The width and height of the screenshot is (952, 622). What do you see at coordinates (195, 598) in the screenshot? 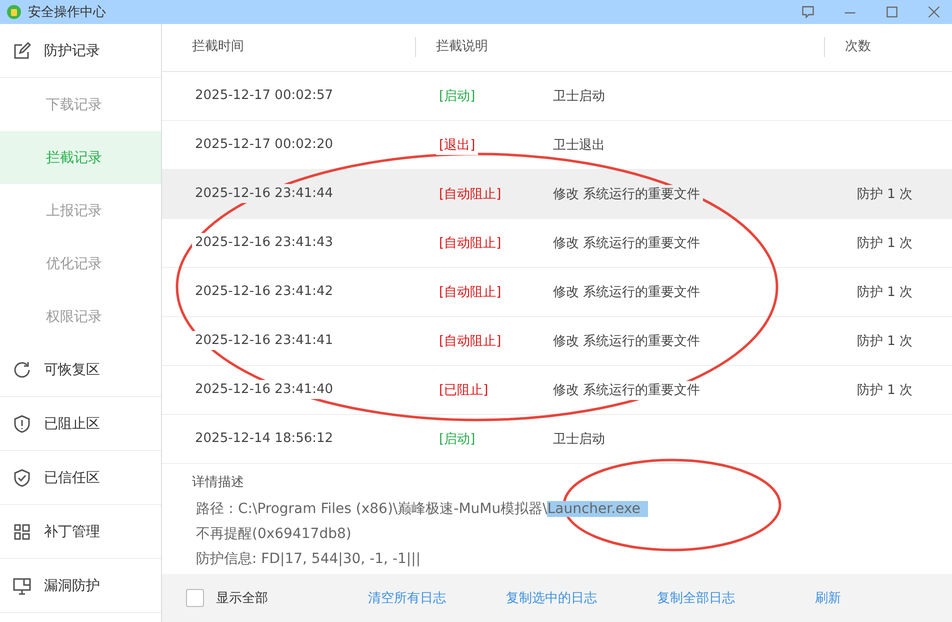
I see `checkbox` at bounding box center [195, 598].